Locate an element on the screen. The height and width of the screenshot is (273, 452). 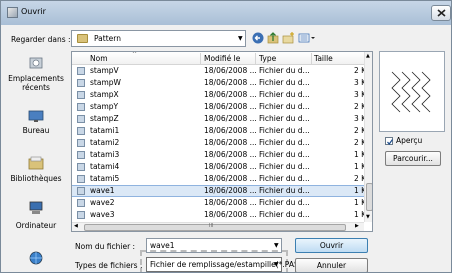
cancel-button: Annuler is located at coordinates (331, 265).